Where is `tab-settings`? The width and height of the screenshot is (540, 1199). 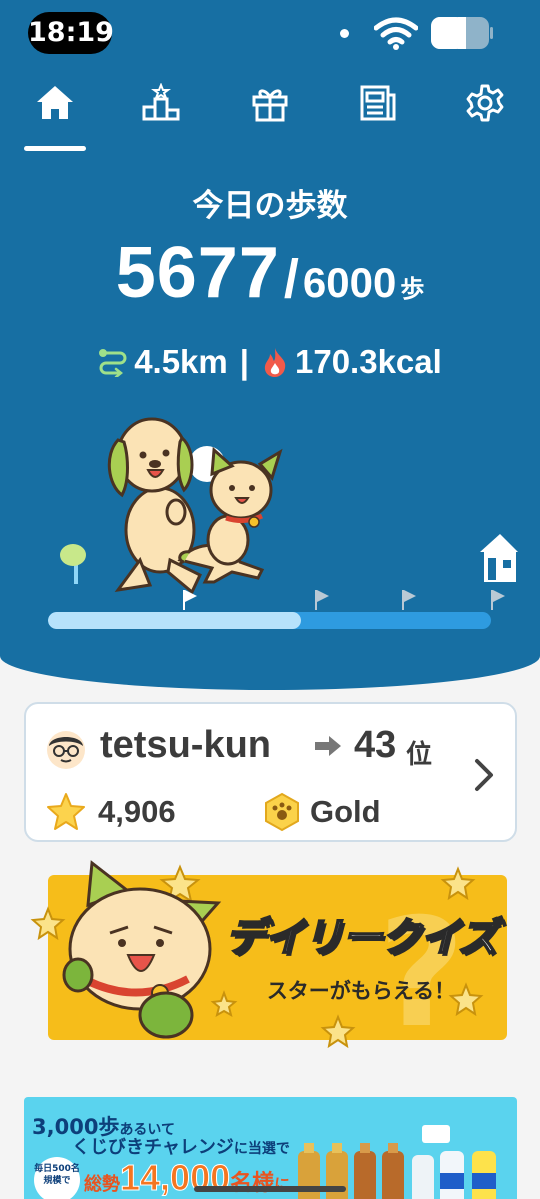 tab-settings is located at coordinates (485, 103).